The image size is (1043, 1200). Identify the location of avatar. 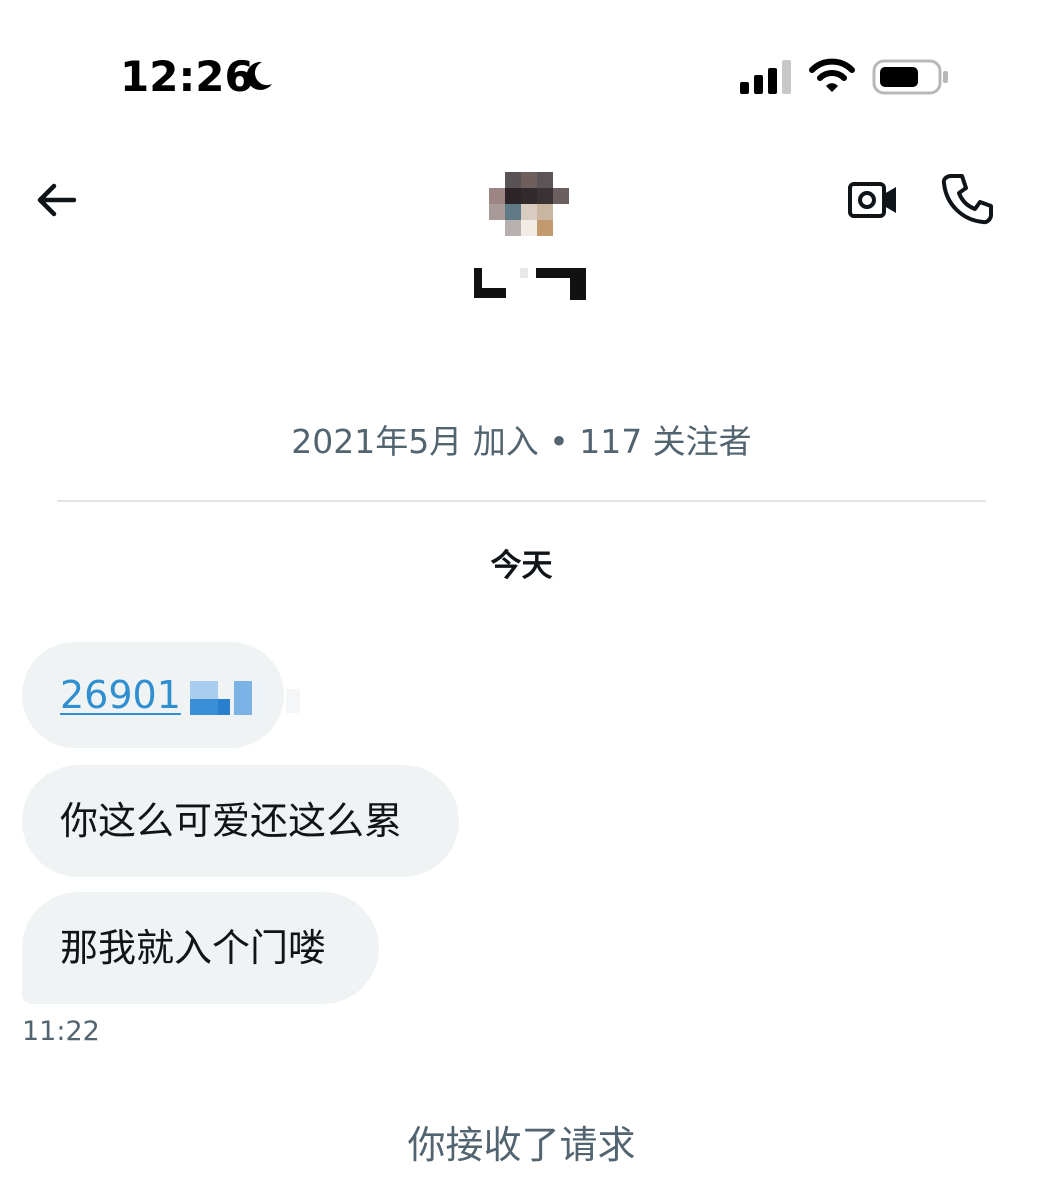
(529, 204).